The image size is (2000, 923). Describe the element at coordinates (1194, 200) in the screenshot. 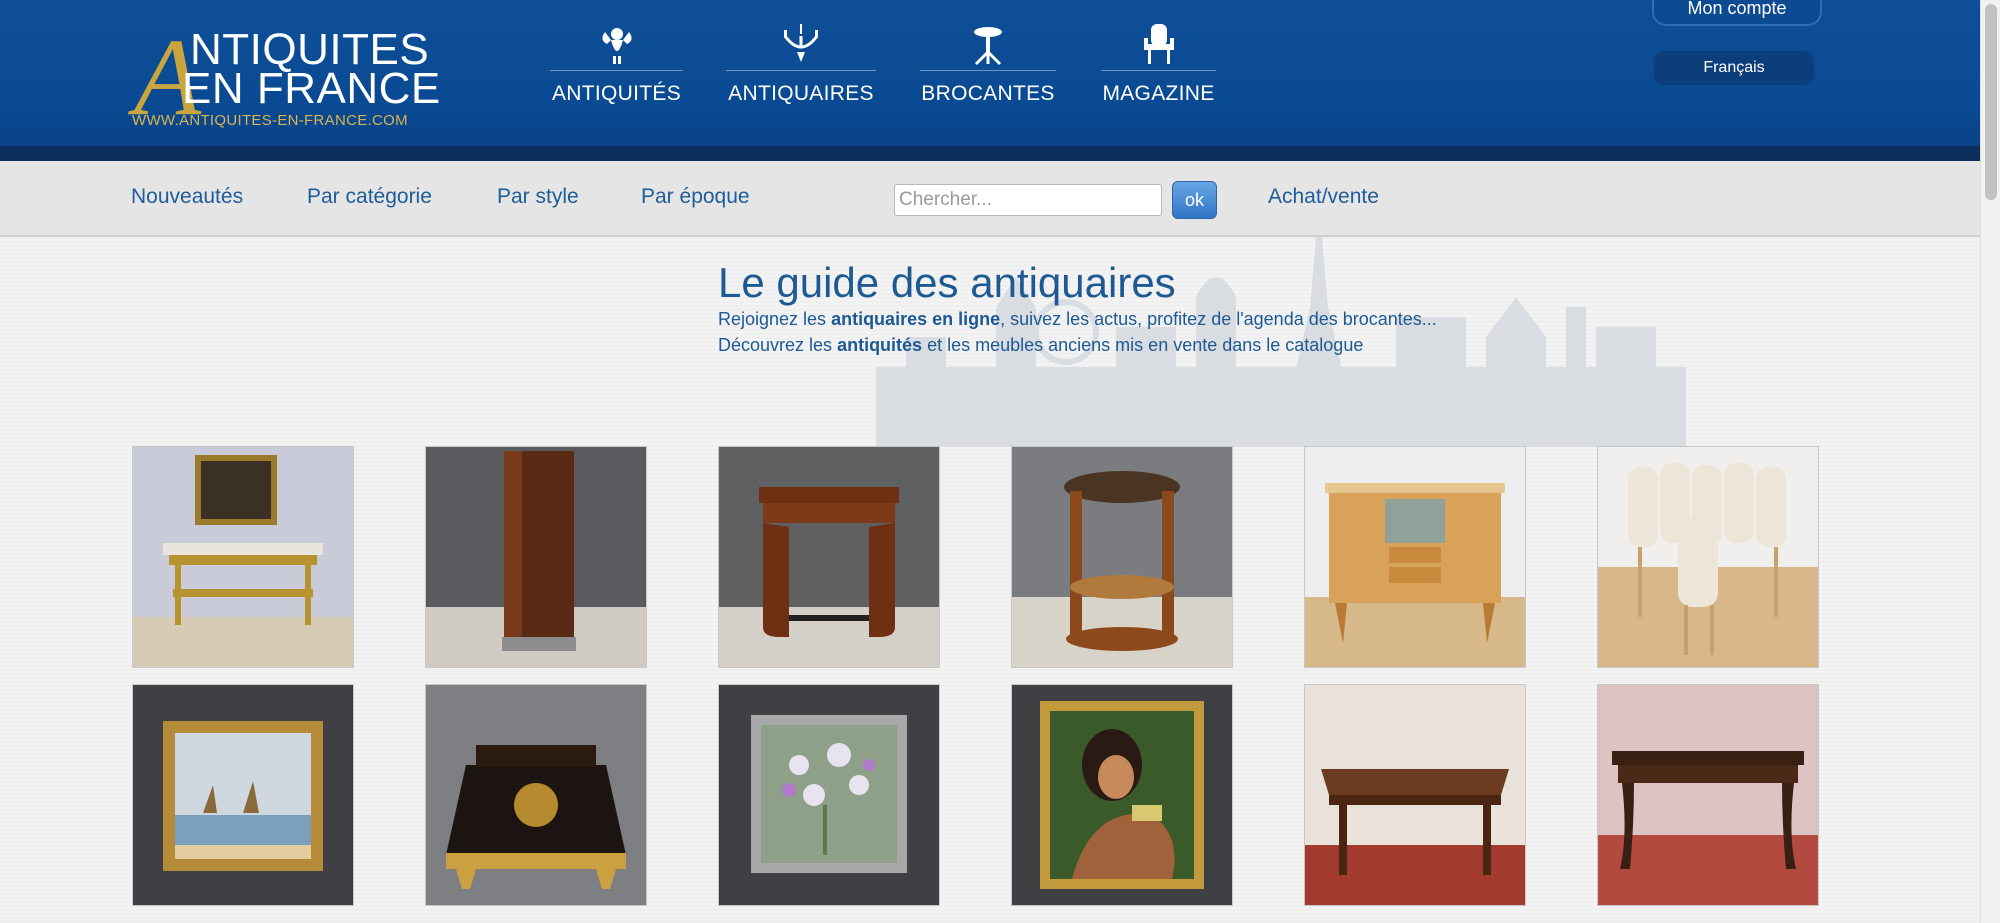

I see `search-submit-button: ok` at that location.